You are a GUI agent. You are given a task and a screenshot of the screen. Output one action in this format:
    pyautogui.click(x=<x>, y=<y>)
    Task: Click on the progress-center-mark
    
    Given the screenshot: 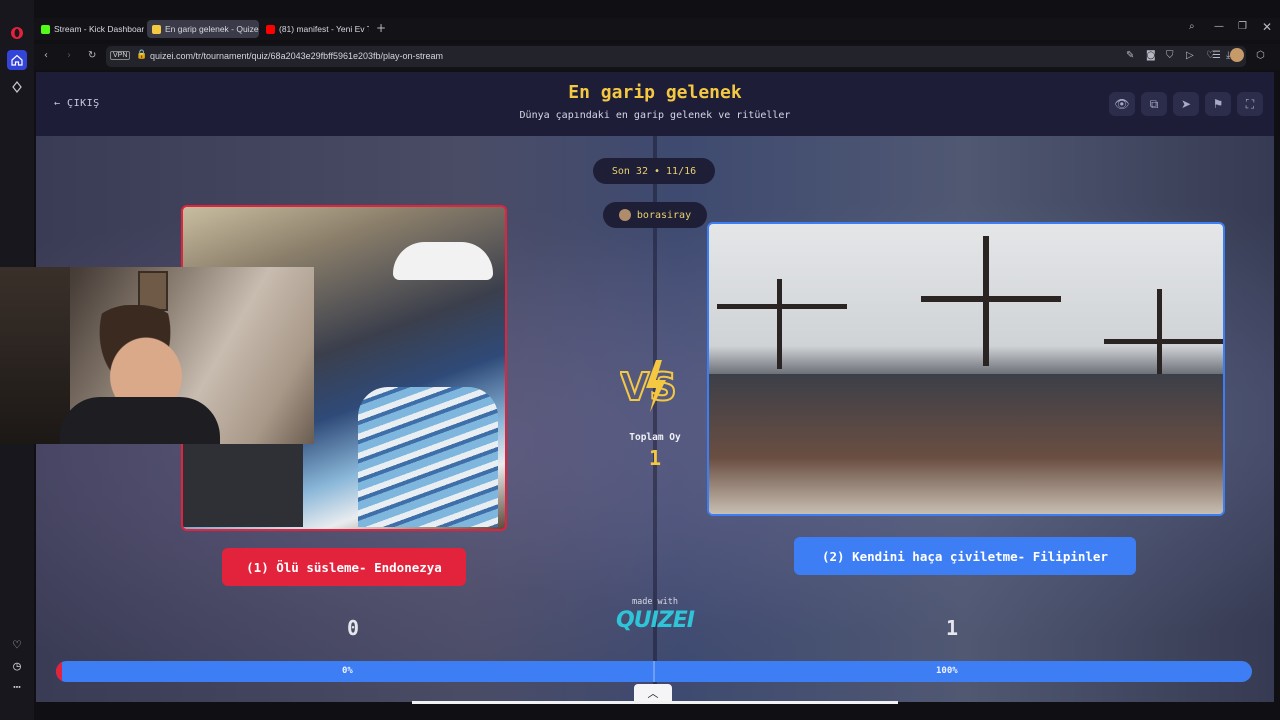 What is the action you would take?
    pyautogui.click(x=654, y=671)
    